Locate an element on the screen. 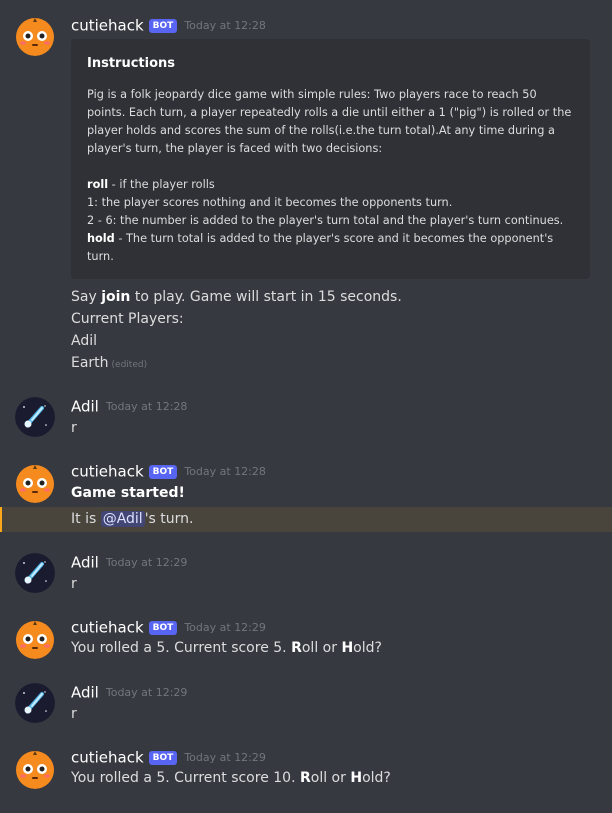 This screenshot has height=813, width=612. roll-keyword: roll is located at coordinates (98, 184).